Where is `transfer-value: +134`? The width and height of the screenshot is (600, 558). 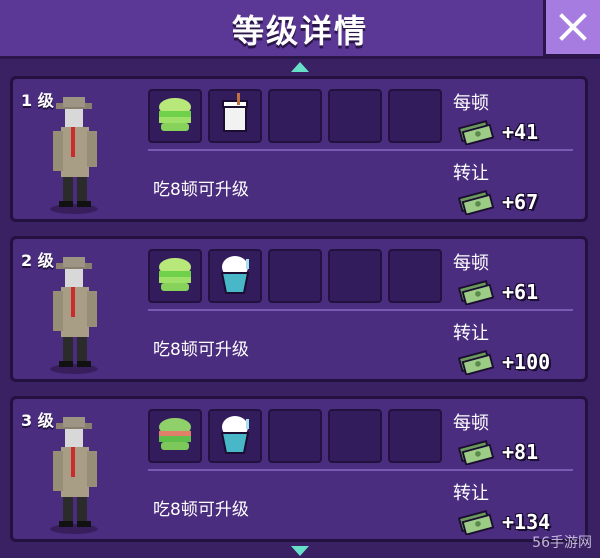
transfer-value: +134 is located at coordinates (526, 522).